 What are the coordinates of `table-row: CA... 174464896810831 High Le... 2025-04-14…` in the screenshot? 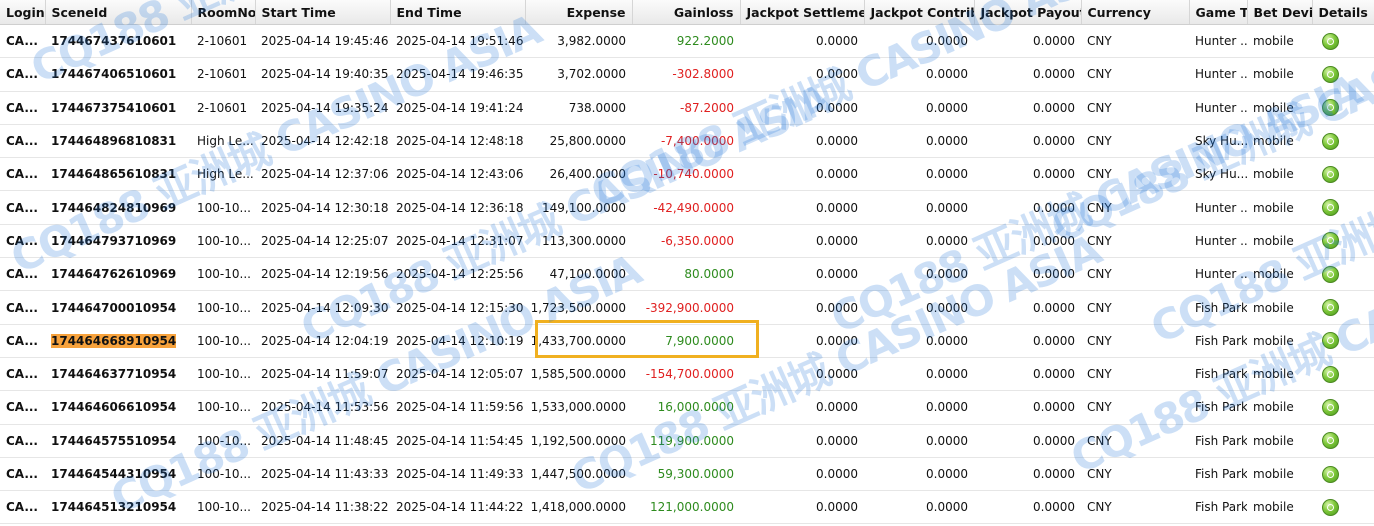 It's located at (687, 141).